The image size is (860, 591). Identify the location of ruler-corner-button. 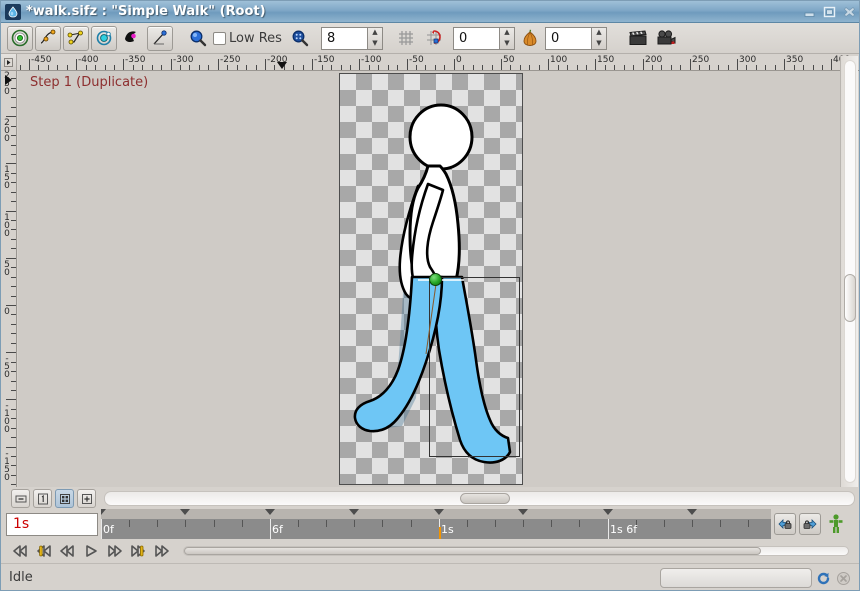
(9, 62).